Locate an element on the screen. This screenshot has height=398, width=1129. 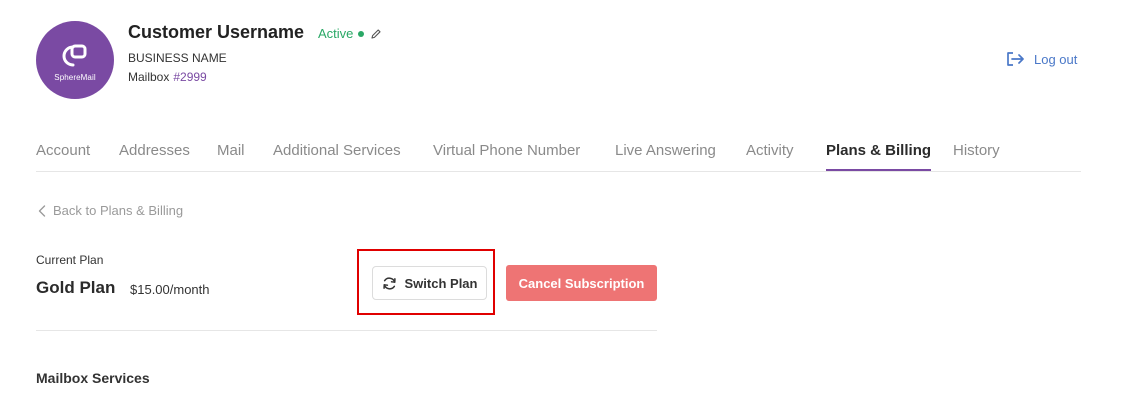
business-name: BUSINESS NAME is located at coordinates (177, 58).